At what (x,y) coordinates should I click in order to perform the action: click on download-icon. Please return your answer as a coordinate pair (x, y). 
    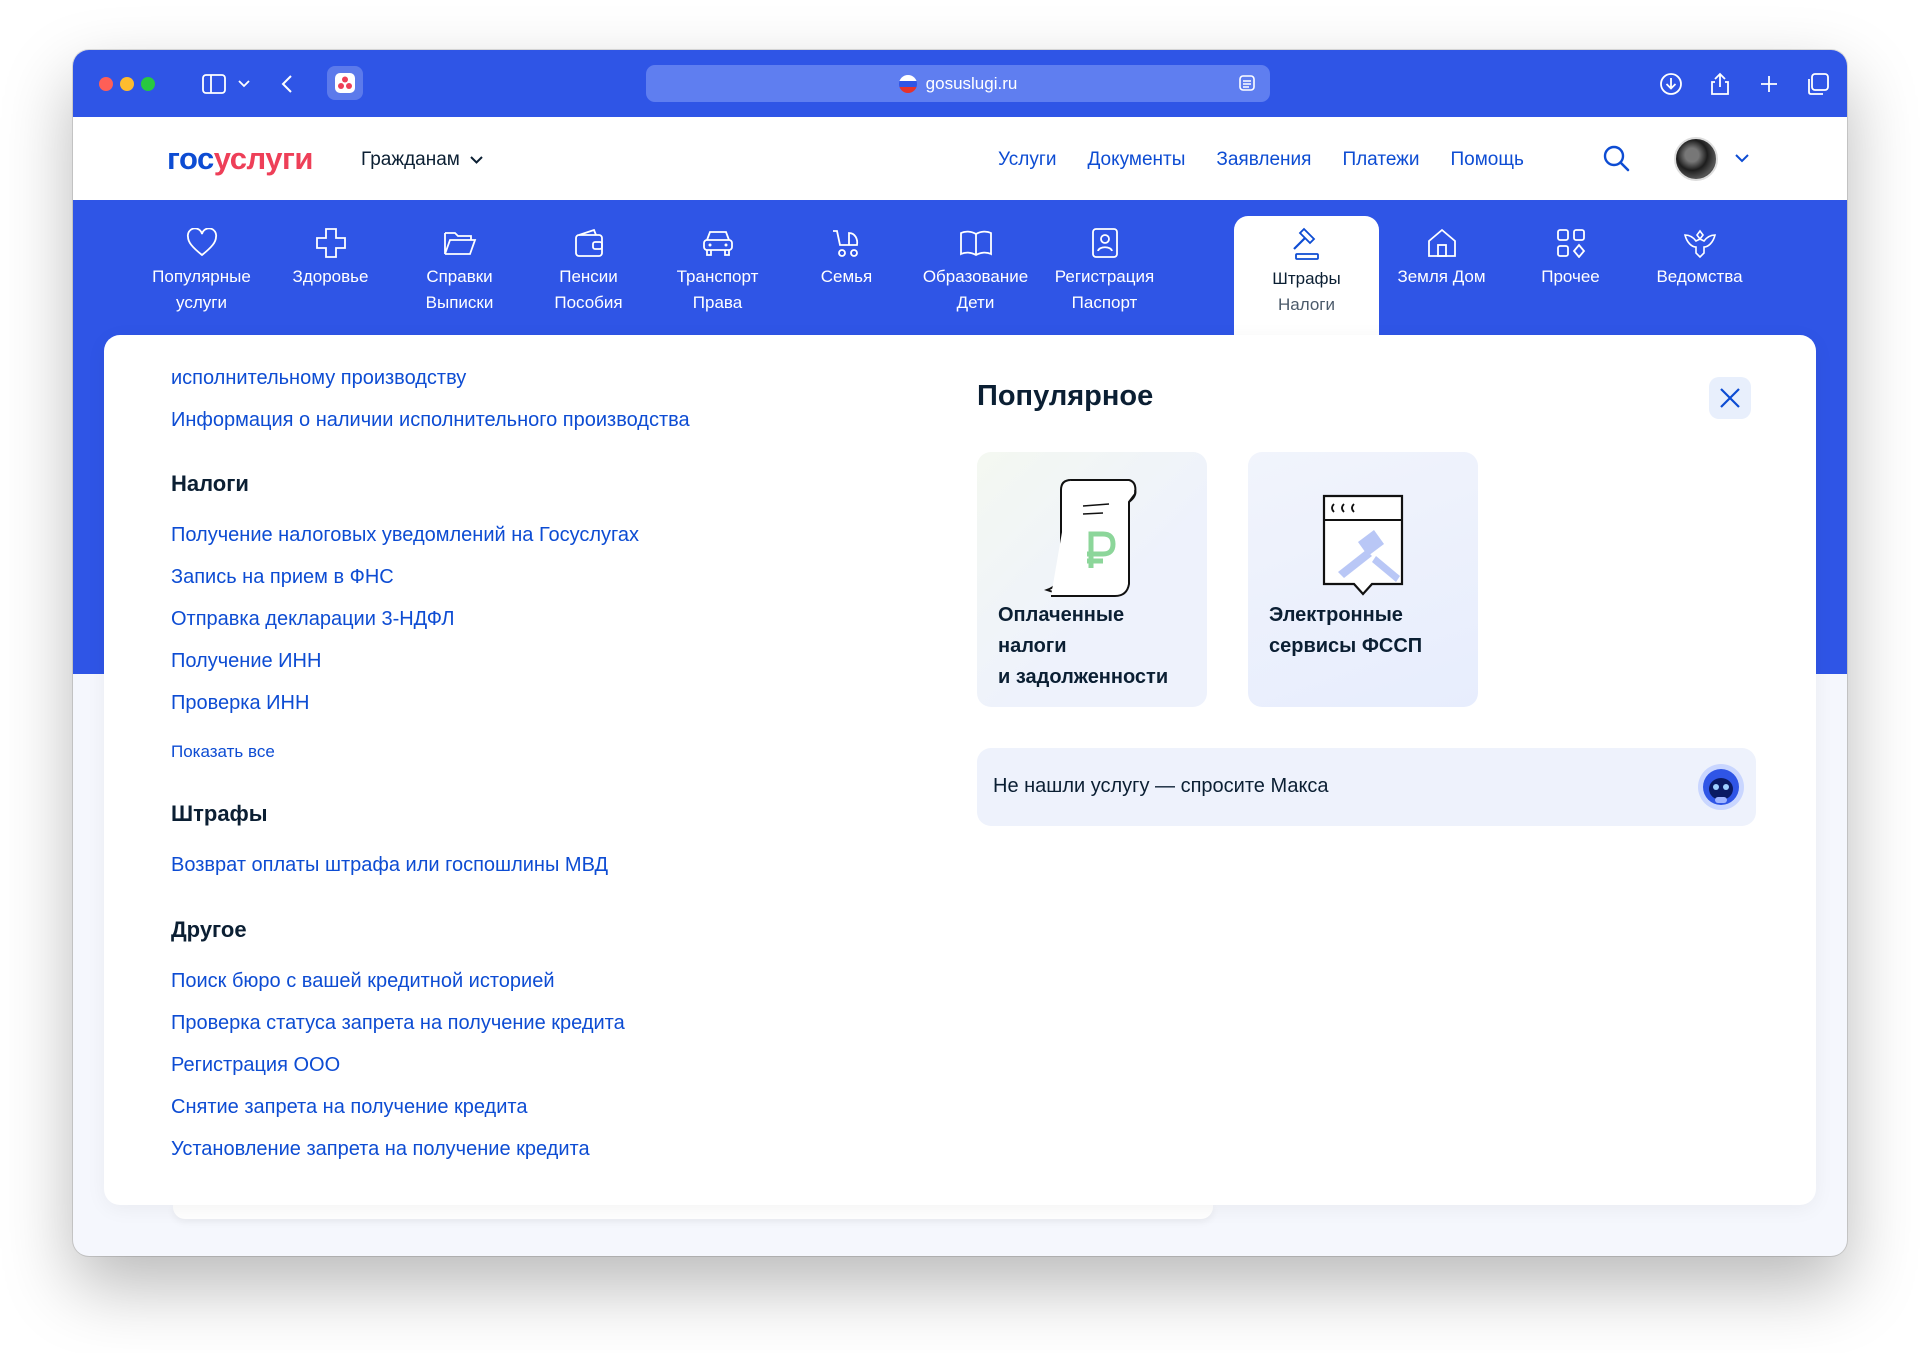
    Looking at the image, I should click on (1671, 84).